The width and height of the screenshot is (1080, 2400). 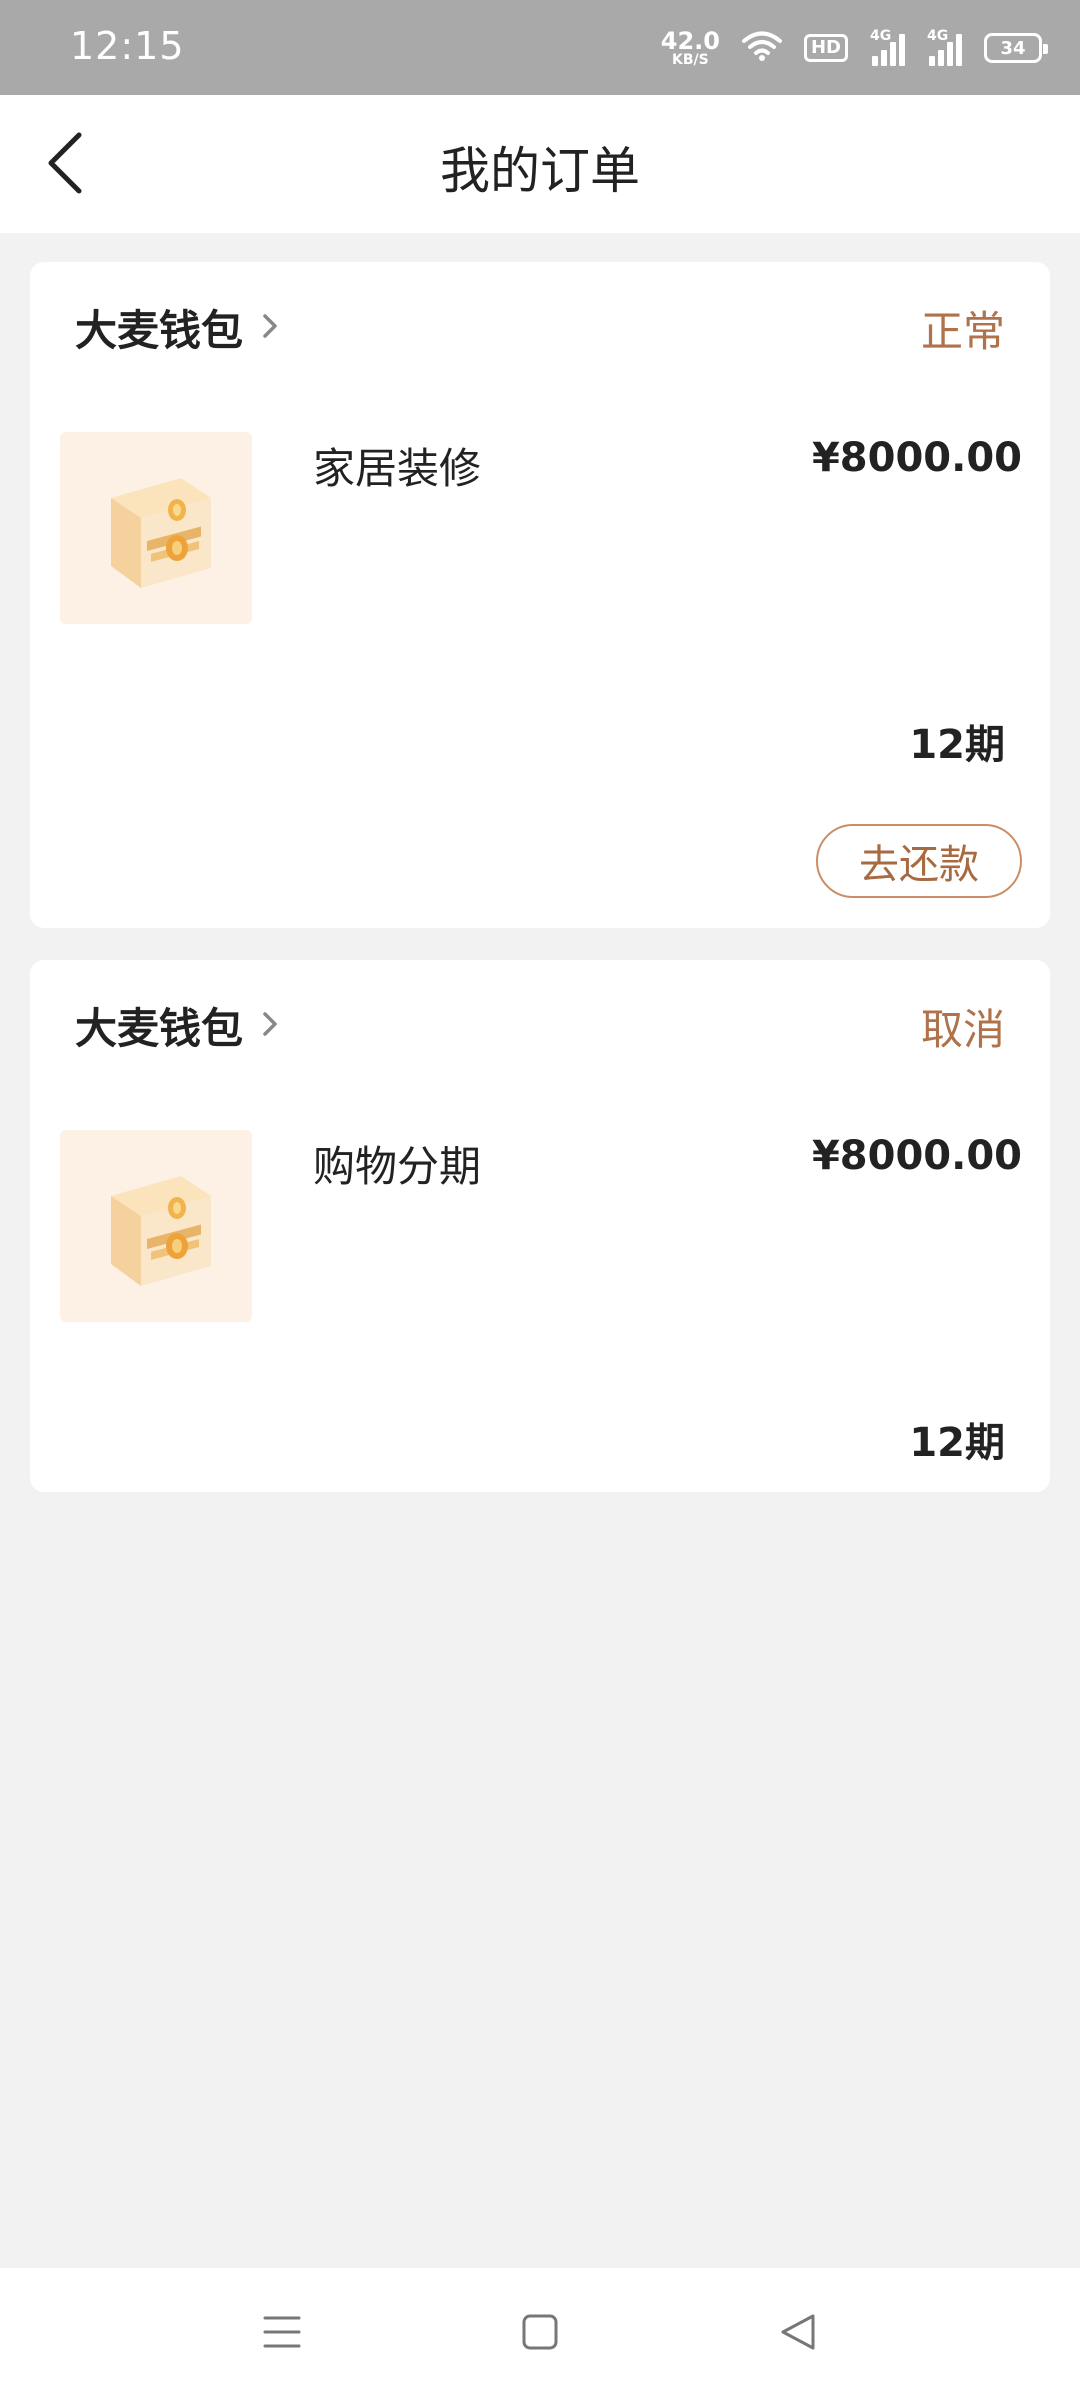 I want to click on battery-level: 34, so click(x=1013, y=48).